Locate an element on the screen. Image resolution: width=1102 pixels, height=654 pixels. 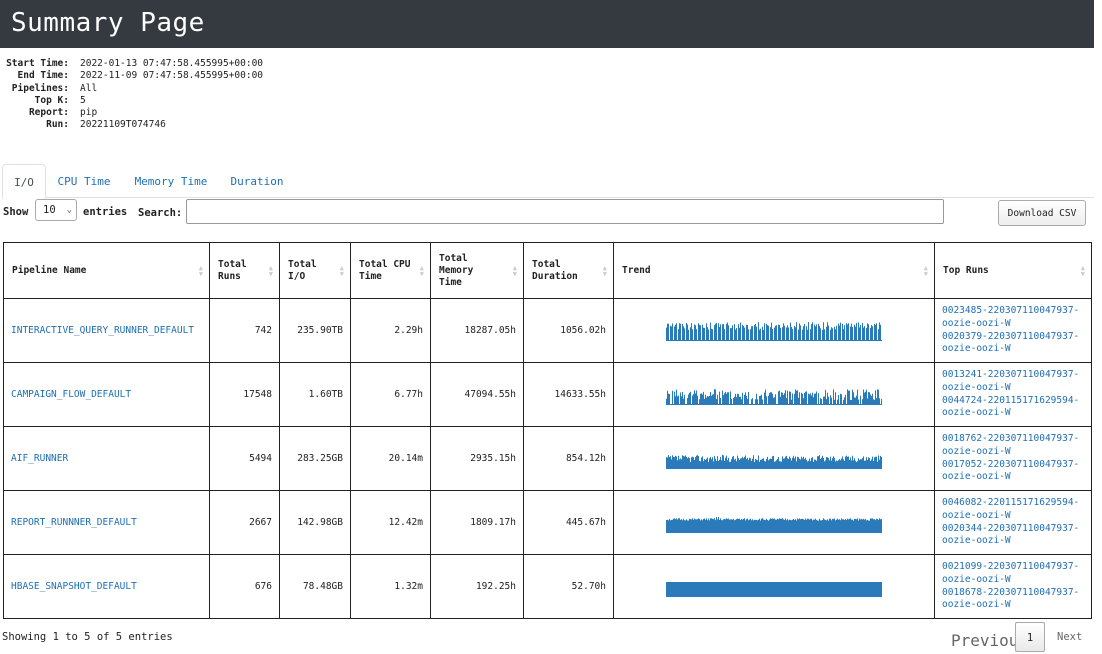
tab-cpu-time: CPU Time is located at coordinates (84, 180).